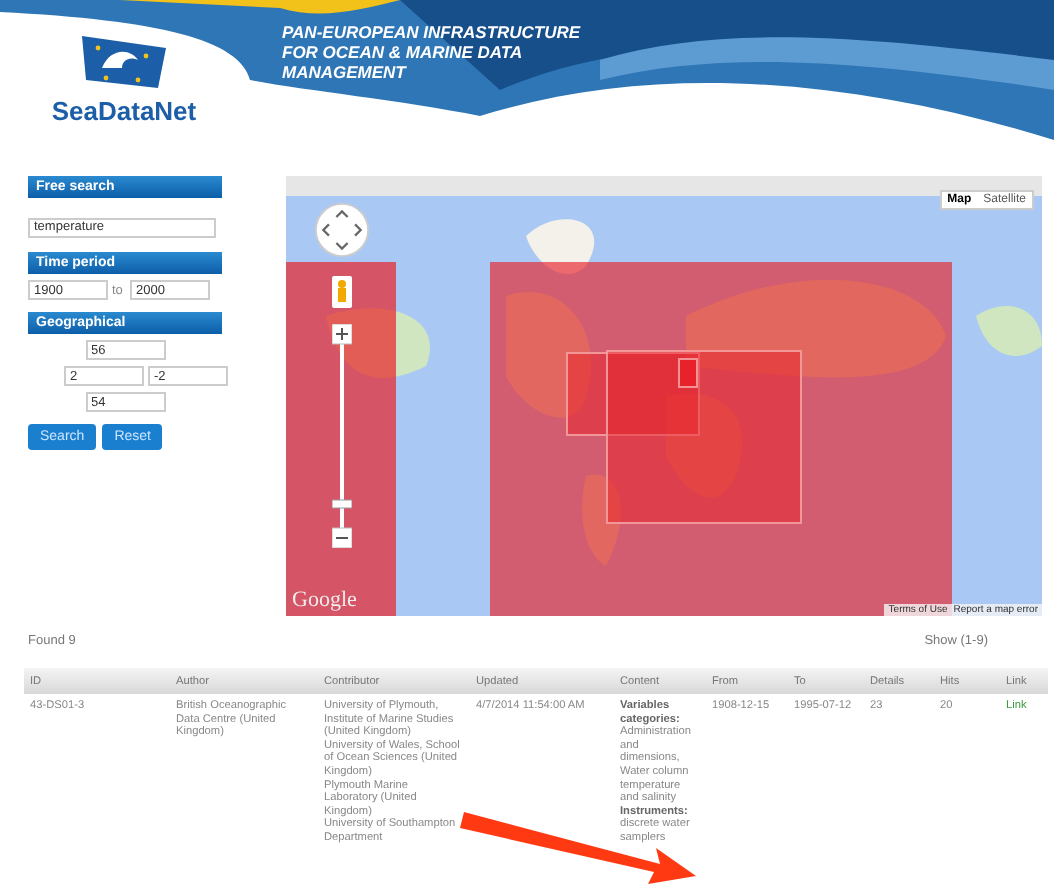 Image resolution: width=1054 pixels, height=884 pixels. Describe the element at coordinates (342, 292) in the screenshot. I see `pegman-icon` at that location.